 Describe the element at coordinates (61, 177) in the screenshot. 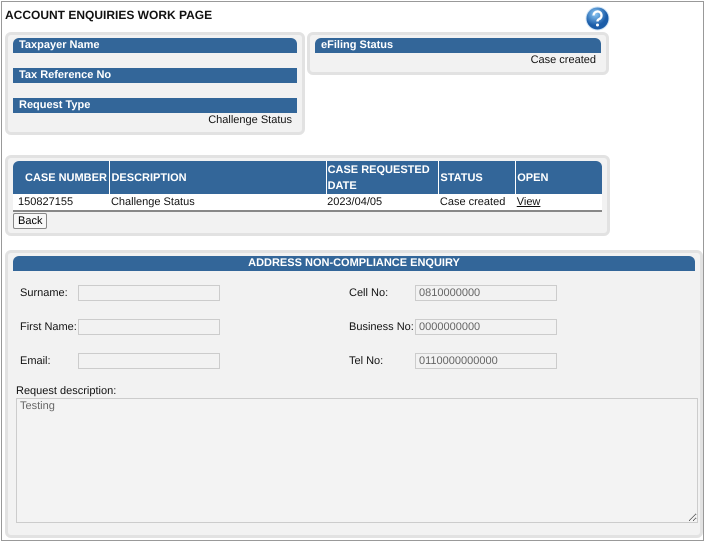

I see `column-header: CASE NUMBER` at that location.